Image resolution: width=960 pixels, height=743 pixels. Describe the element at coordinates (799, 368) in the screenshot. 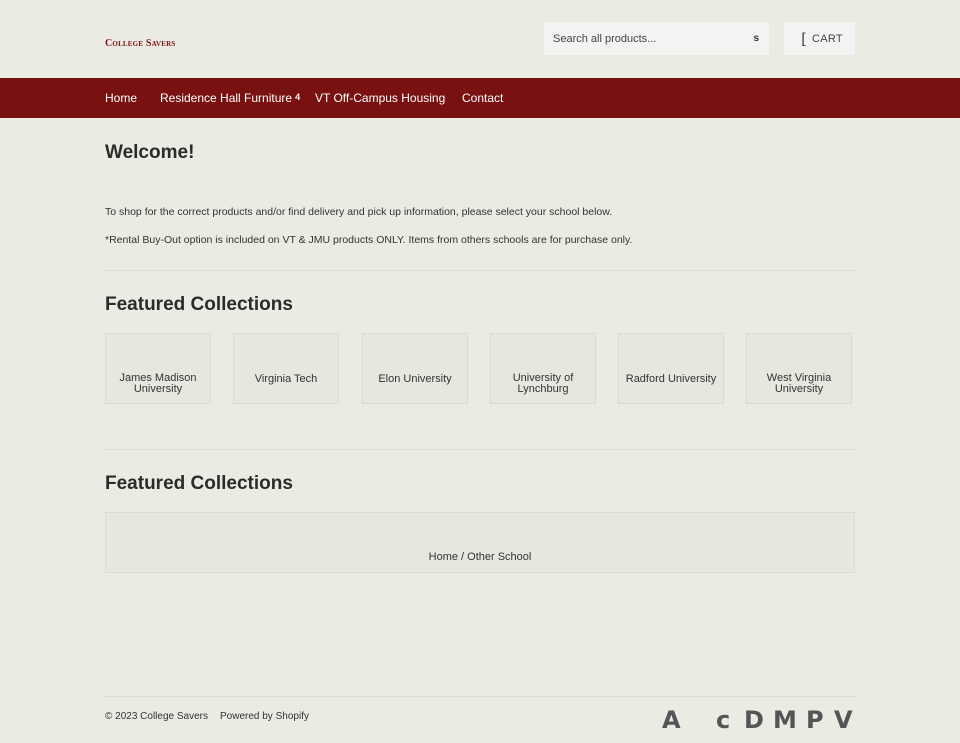

I see `collection-tile-west-virginia-university: West Virginia University` at that location.